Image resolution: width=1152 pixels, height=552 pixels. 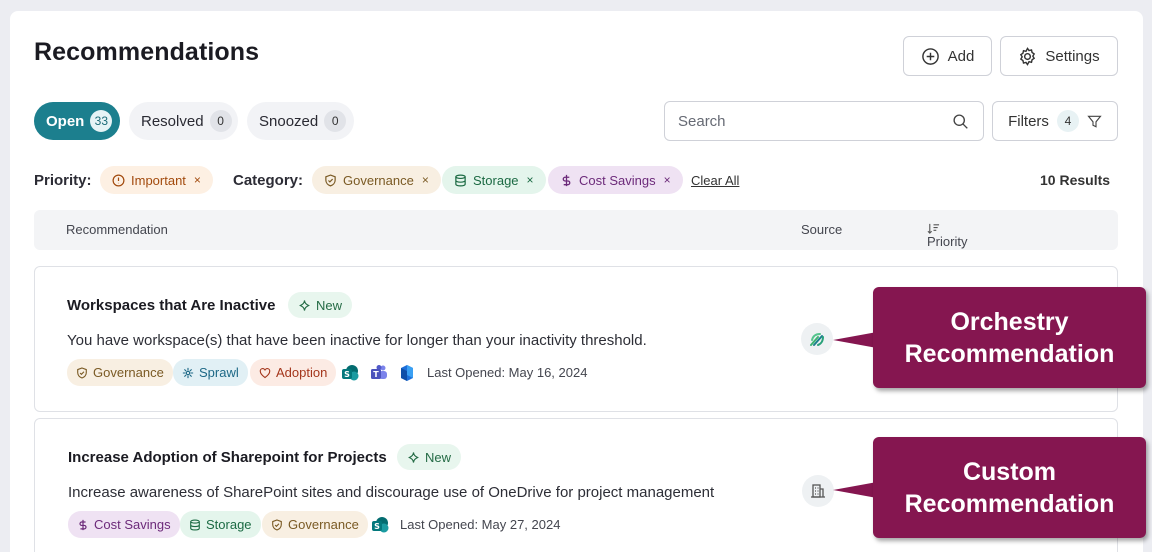 I want to click on add-button-label: Add, so click(x=961, y=56).